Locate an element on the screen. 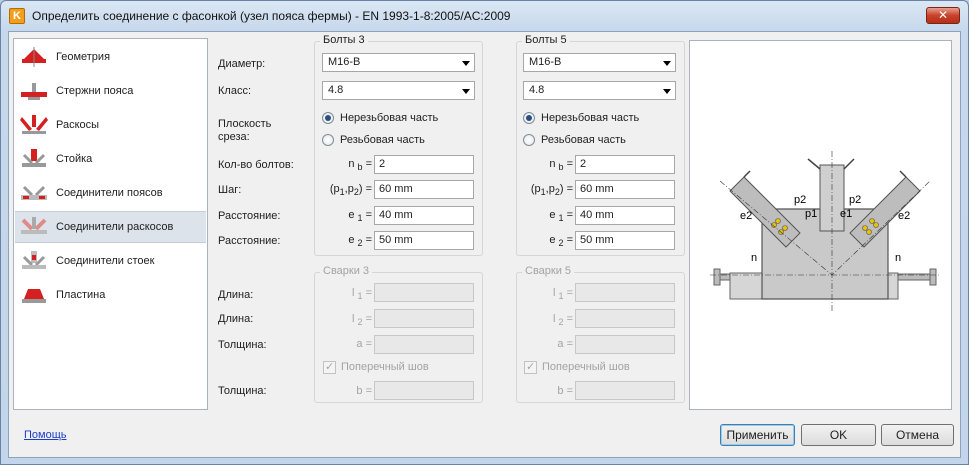  sidebar-item-chord-connectors: Соединители поясов is located at coordinates (110, 194).